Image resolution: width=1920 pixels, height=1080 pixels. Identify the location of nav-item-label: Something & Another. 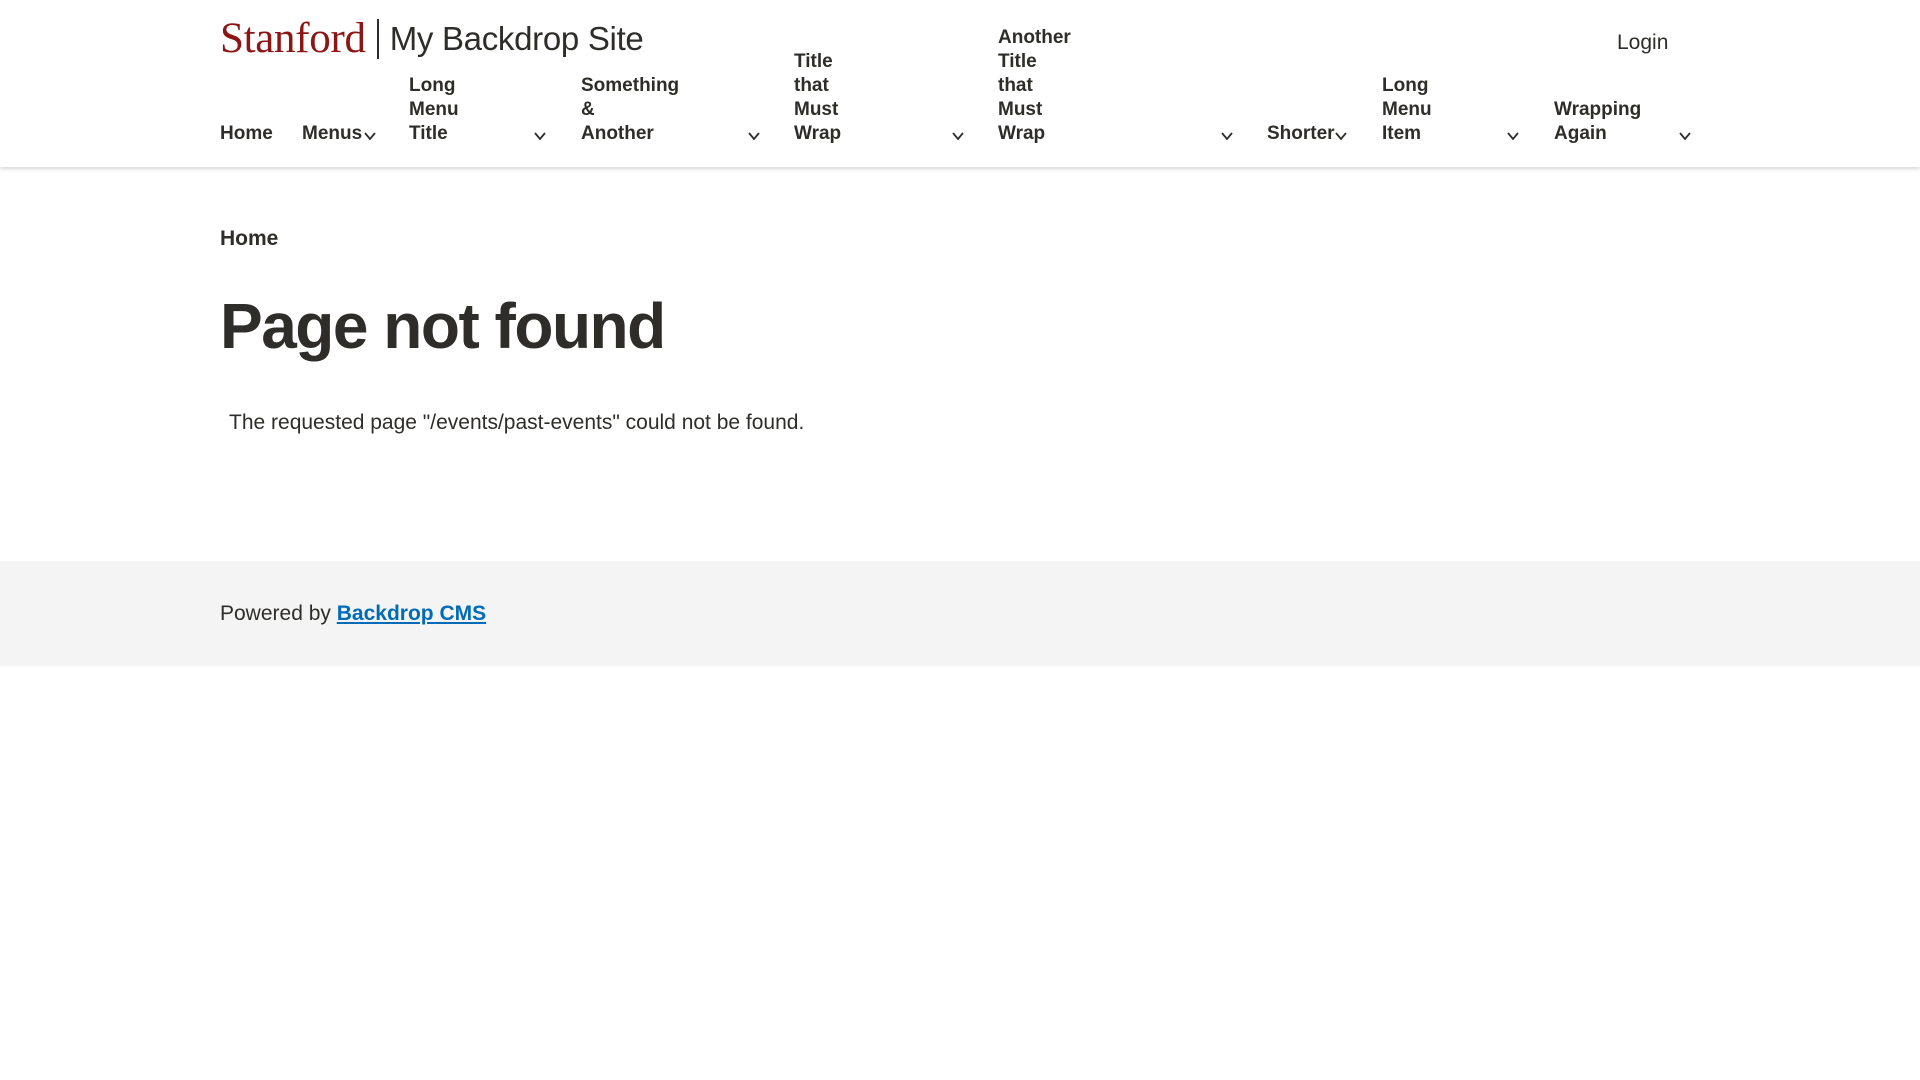
(630, 109).